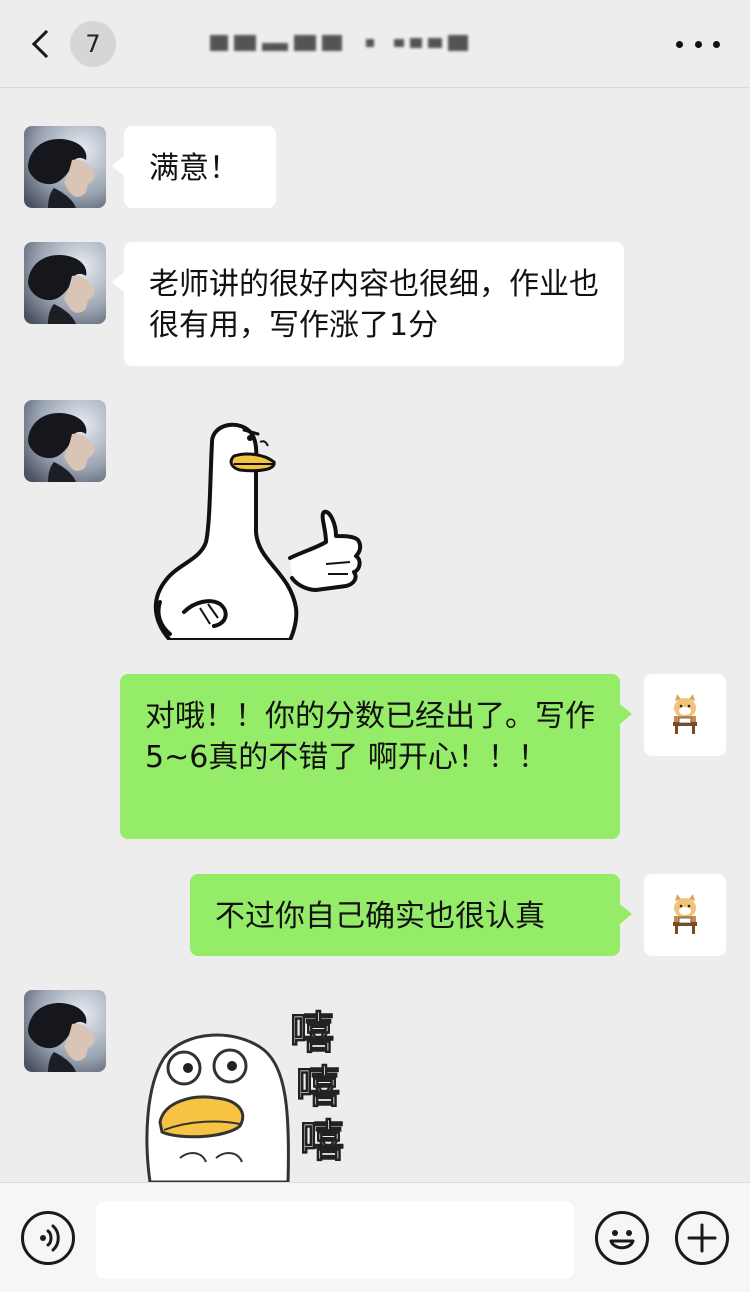  I want to click on emoji-icon, so click(622, 1240).